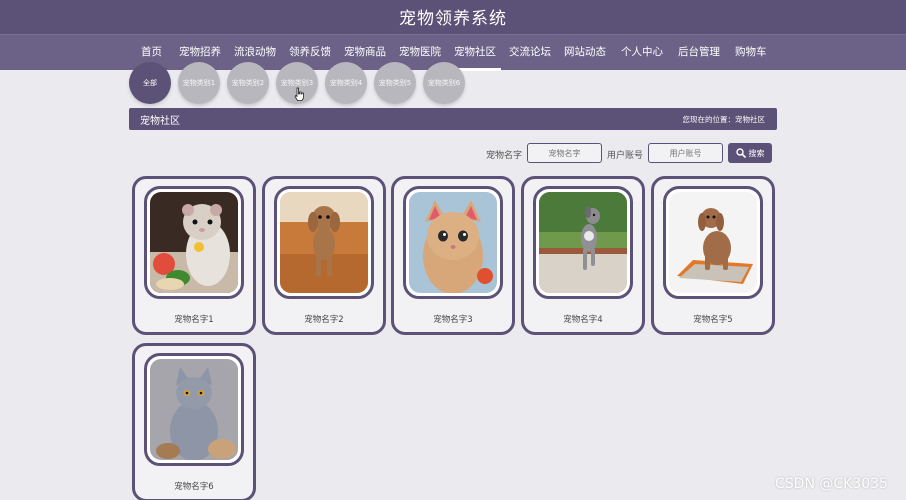 The image size is (906, 500). Describe the element at coordinates (395, 83) in the screenshot. I see `category-5: 宠物类别5` at that location.